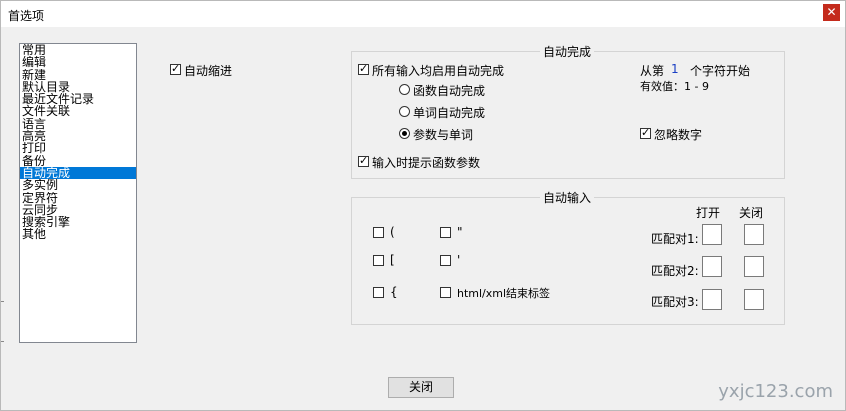  I want to click on start-prefix-label: 从第, so click(652, 71).